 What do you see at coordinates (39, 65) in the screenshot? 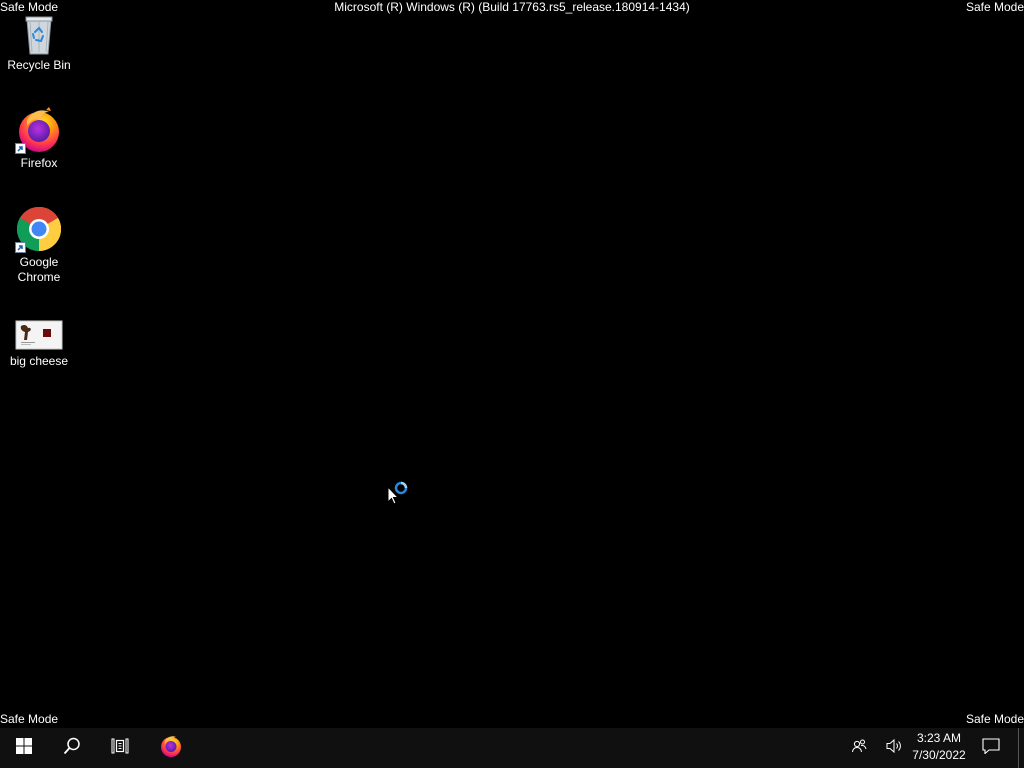
I see `desktop-icon-label: Recycle Bin` at bounding box center [39, 65].